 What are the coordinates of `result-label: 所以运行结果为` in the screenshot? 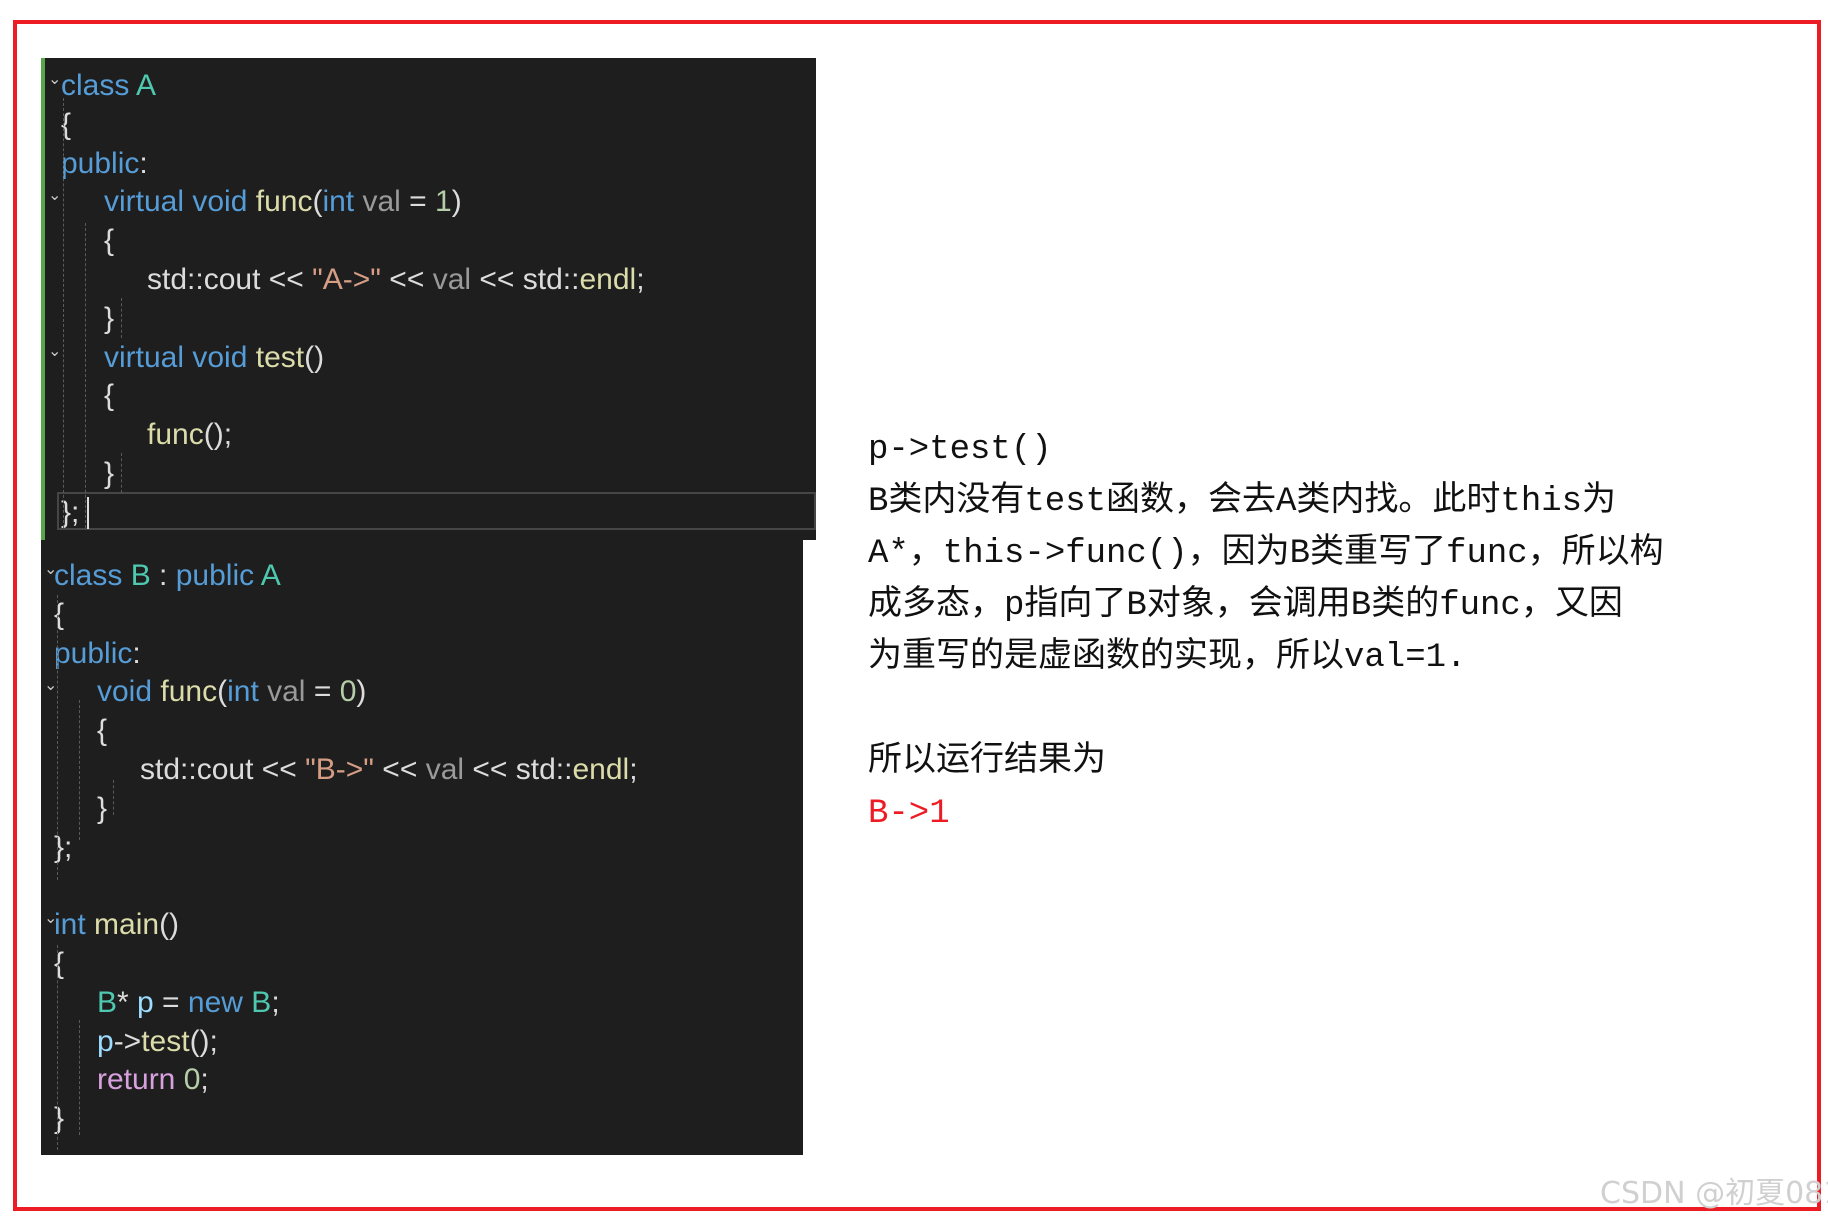 It's located at (987, 762).